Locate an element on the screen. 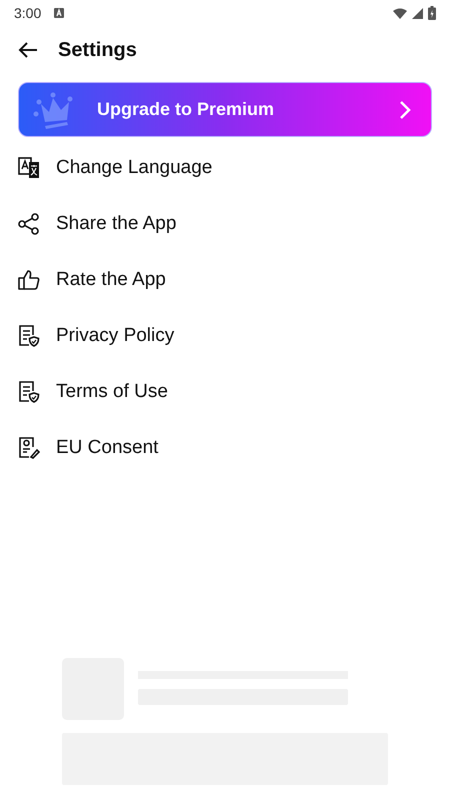 Image resolution: width=450 pixels, height=800 pixels. chevron-right-icon is located at coordinates (405, 110).